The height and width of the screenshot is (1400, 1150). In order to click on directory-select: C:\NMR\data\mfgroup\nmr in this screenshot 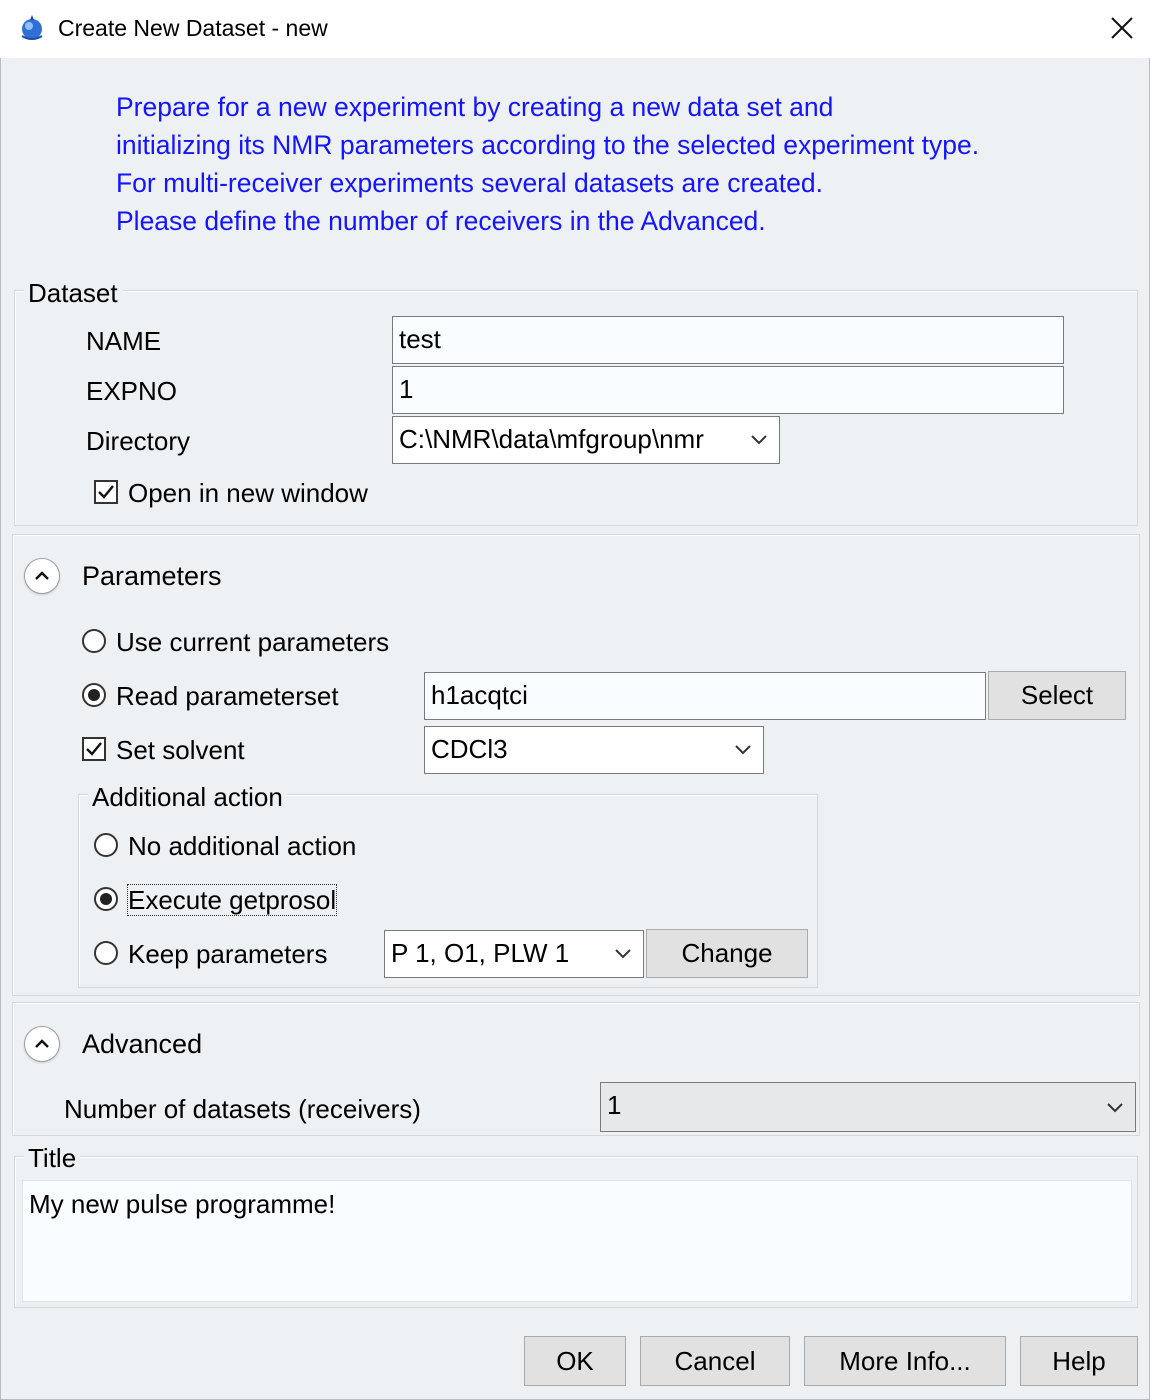, I will do `click(586, 440)`.